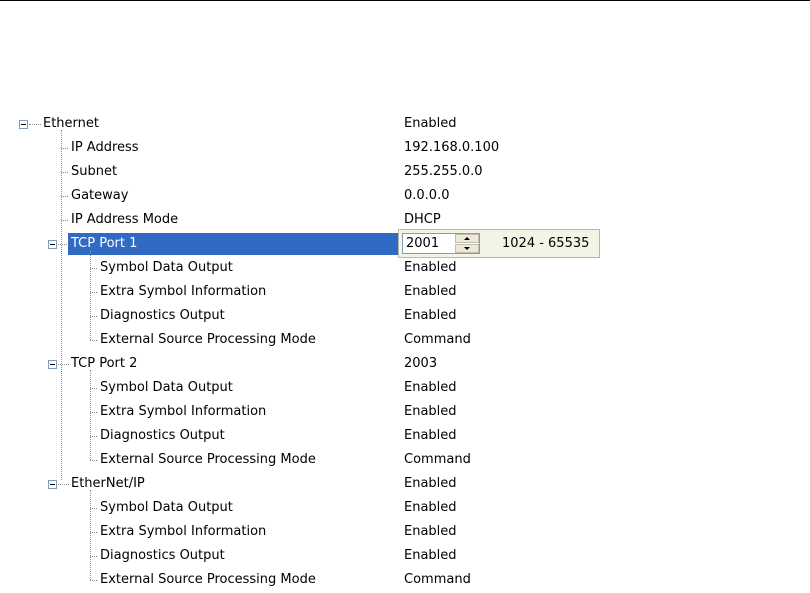  What do you see at coordinates (467, 238) in the screenshot?
I see `spin-up-icon` at bounding box center [467, 238].